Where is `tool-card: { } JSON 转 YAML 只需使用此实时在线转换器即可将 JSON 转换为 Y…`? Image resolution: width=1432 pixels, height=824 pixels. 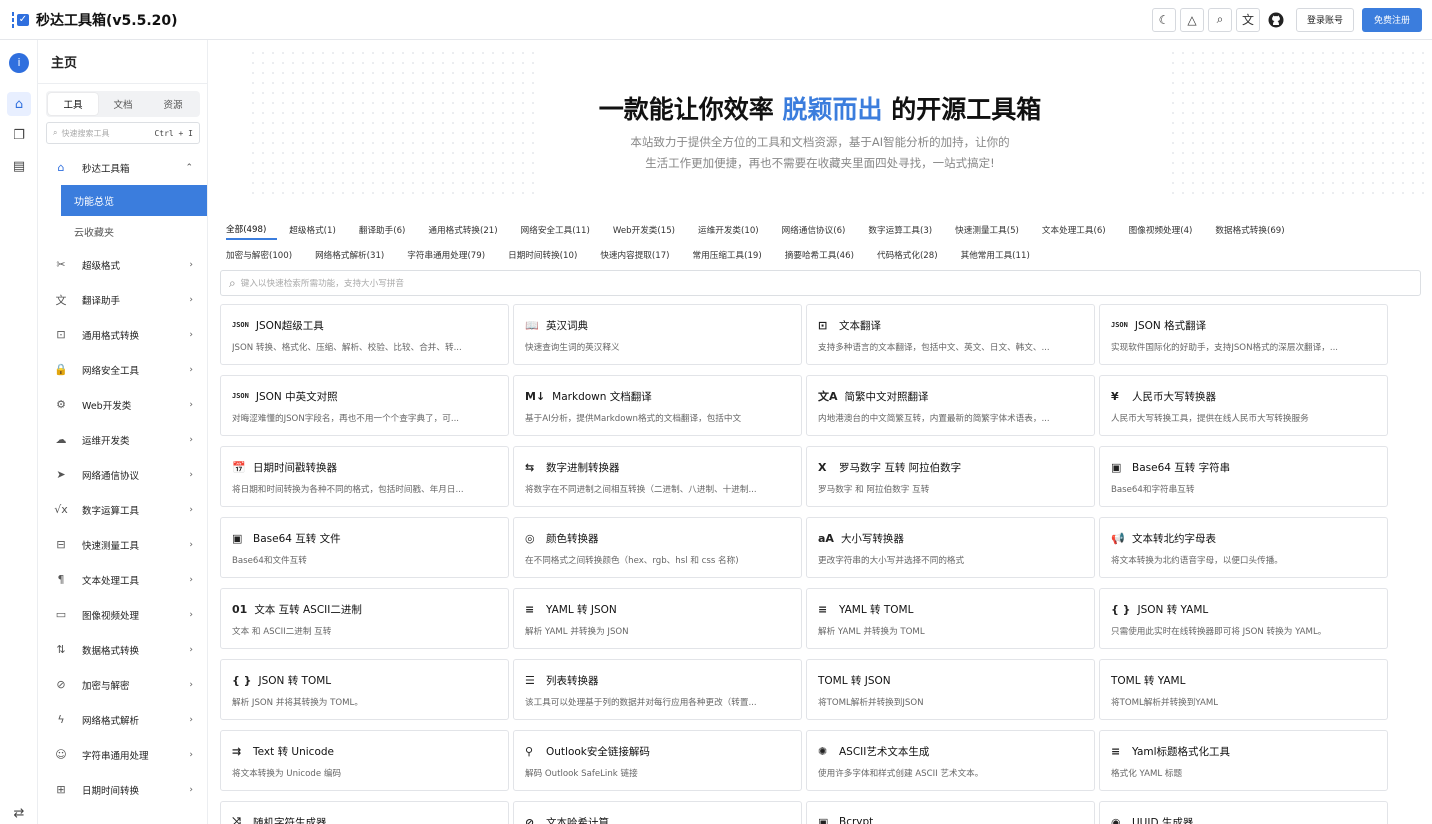
tool-card: { } JSON 转 YAML 只需使用此实时在线转换器即可将 JSON 转换为 Y… is located at coordinates (1243, 618).